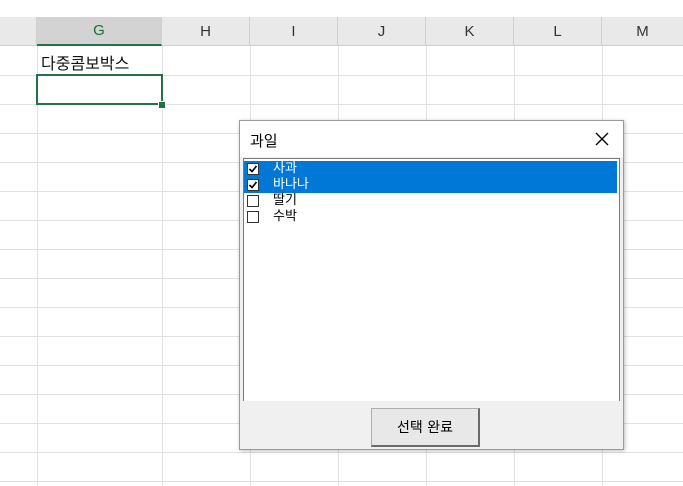 The image size is (683, 486). Describe the element at coordinates (285, 168) in the screenshot. I see `list-item-label: 사과` at that location.